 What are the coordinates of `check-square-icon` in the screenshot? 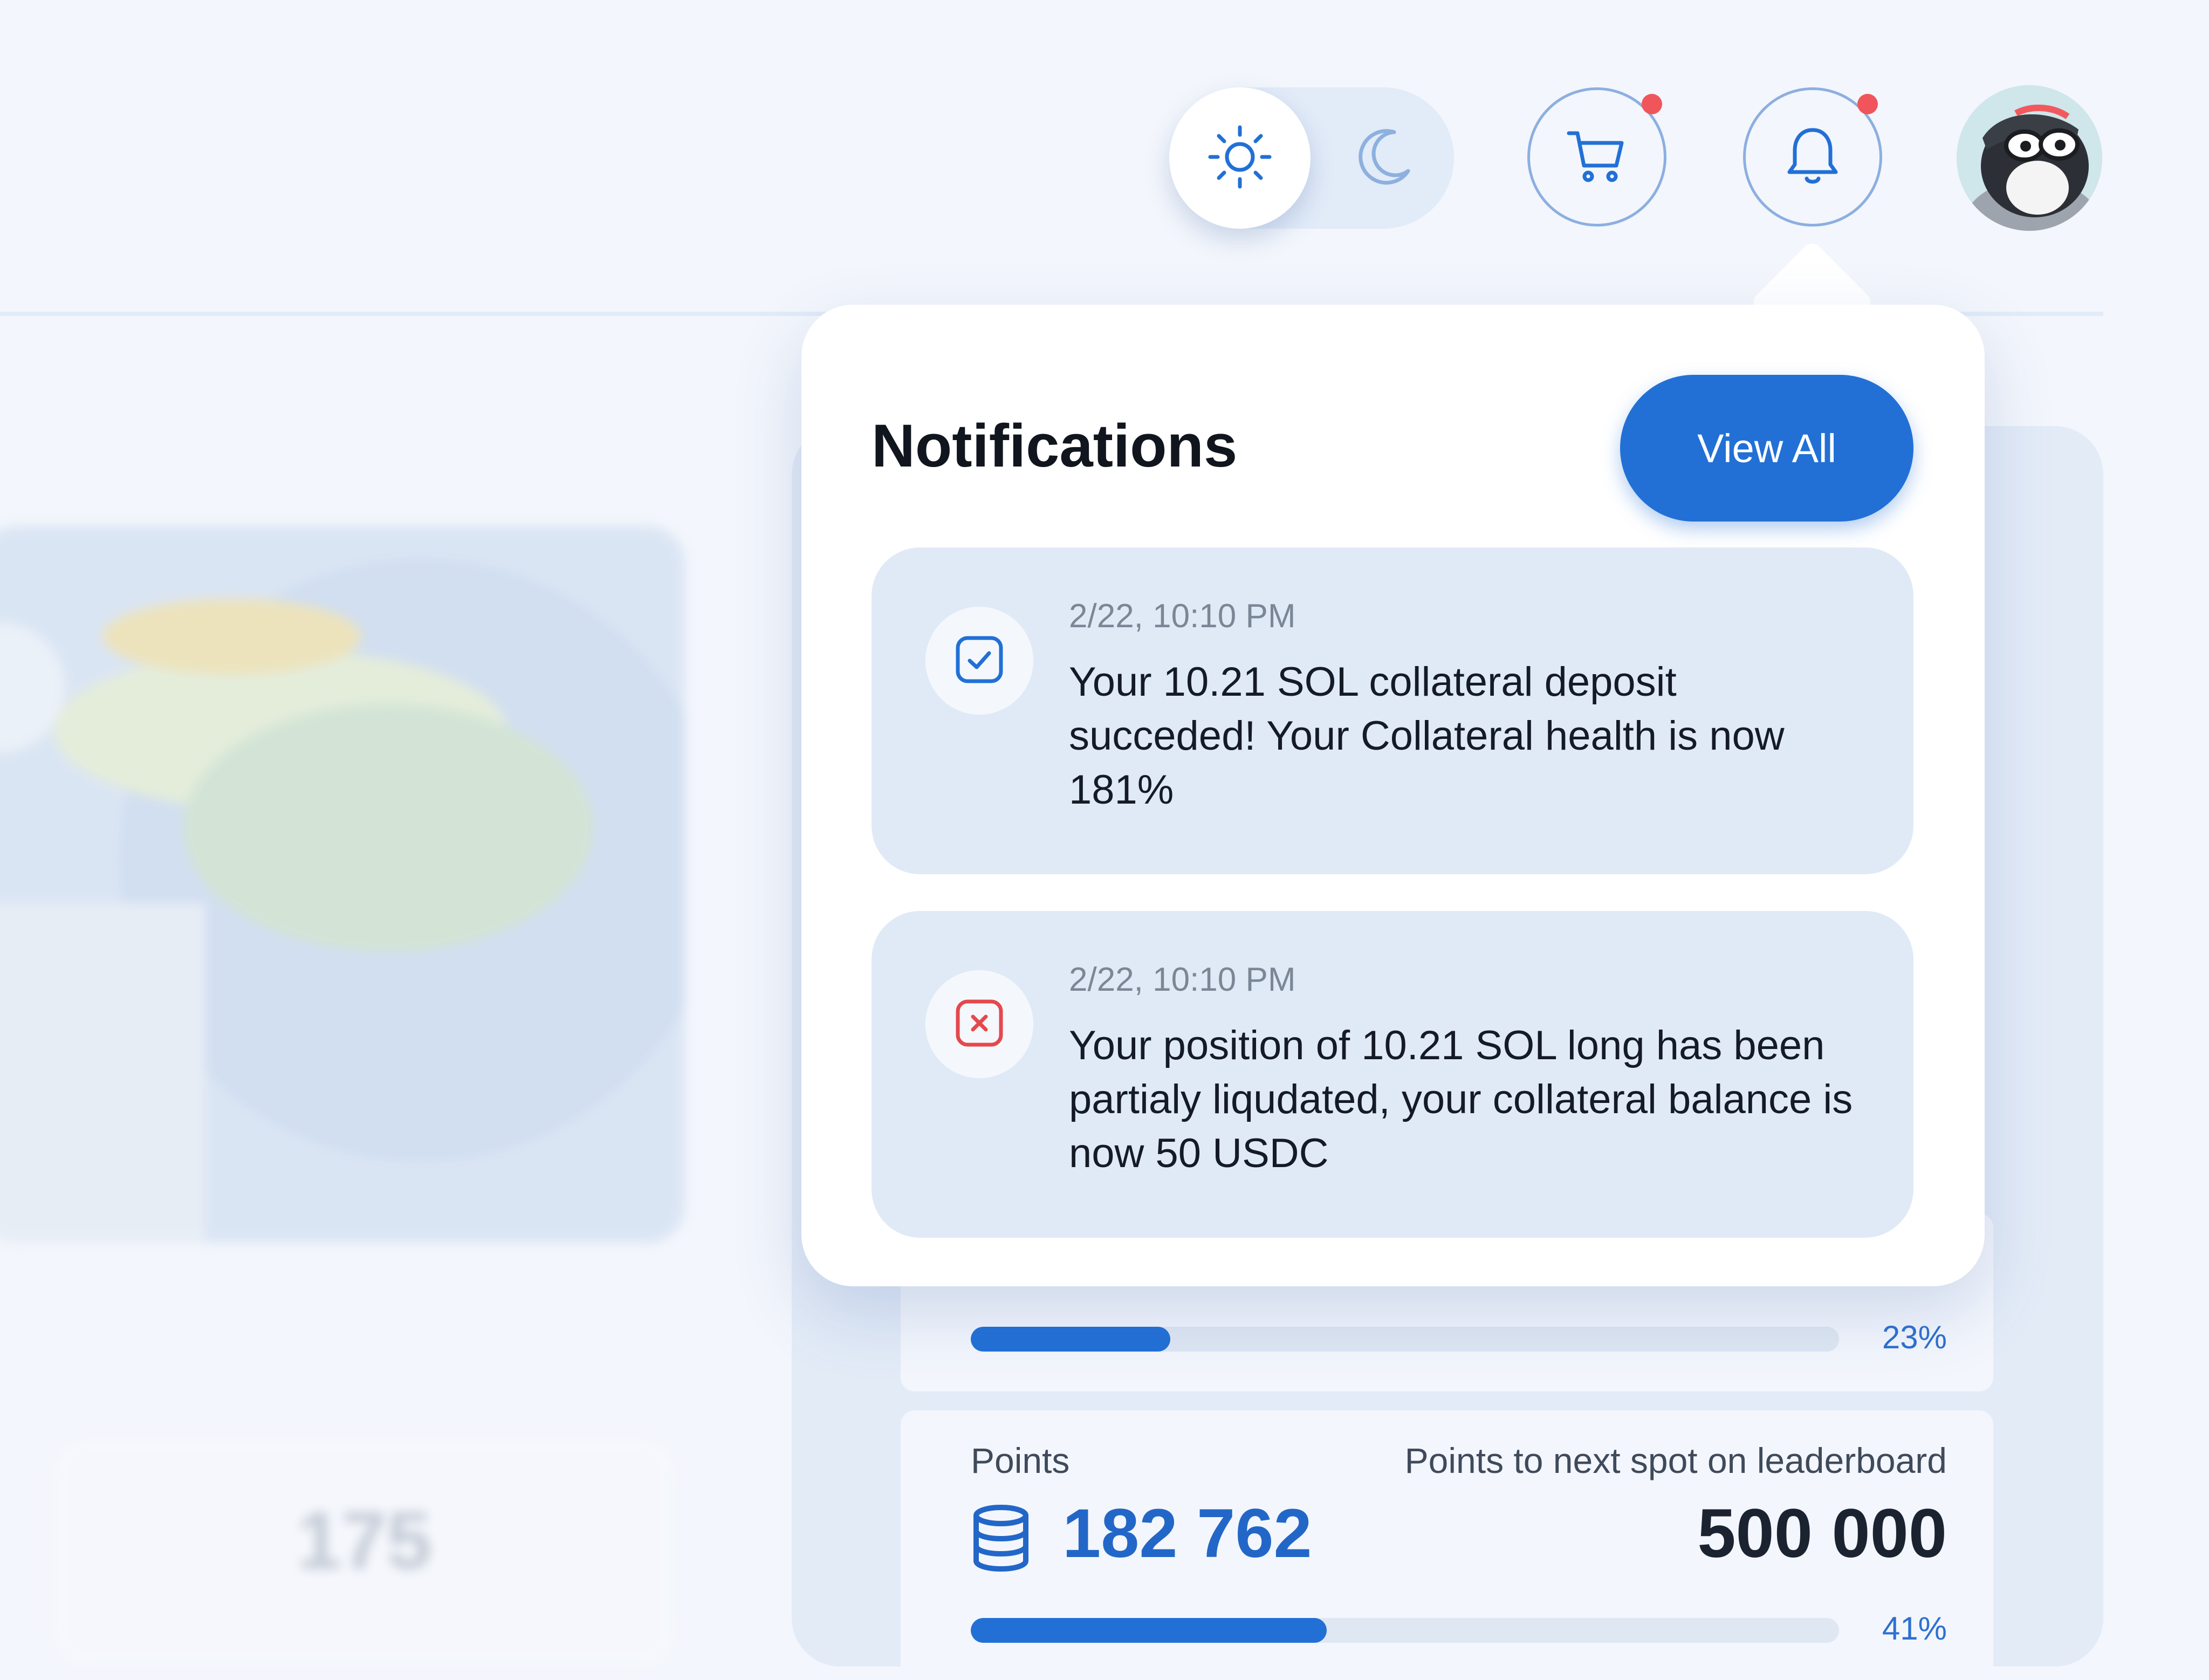 It's located at (979, 661).